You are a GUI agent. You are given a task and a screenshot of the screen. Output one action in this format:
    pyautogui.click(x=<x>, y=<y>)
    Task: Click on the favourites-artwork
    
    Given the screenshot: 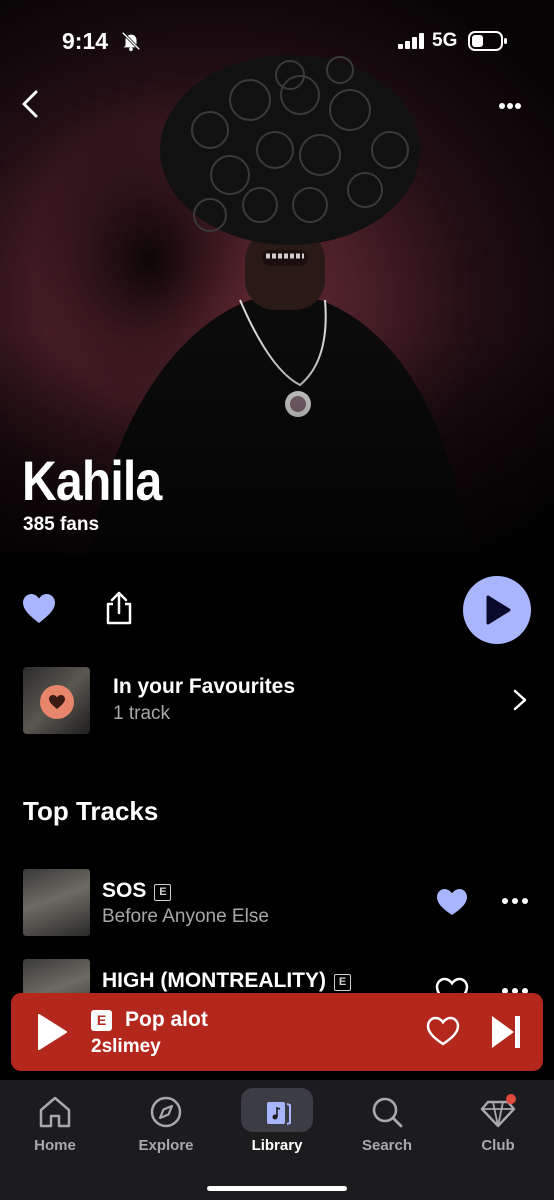 What is the action you would take?
    pyautogui.click(x=56, y=700)
    